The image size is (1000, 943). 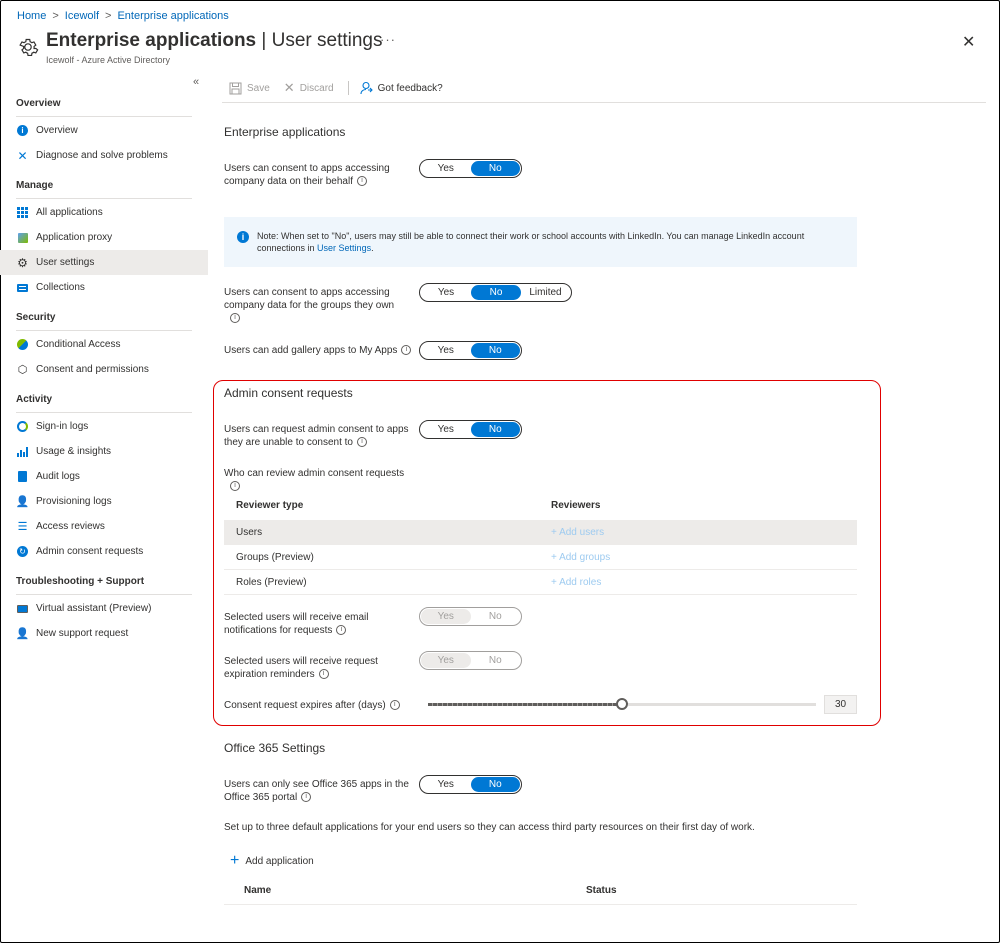 I want to click on sidebar-heading-support: Troubleshooting + Support, so click(x=80, y=581).